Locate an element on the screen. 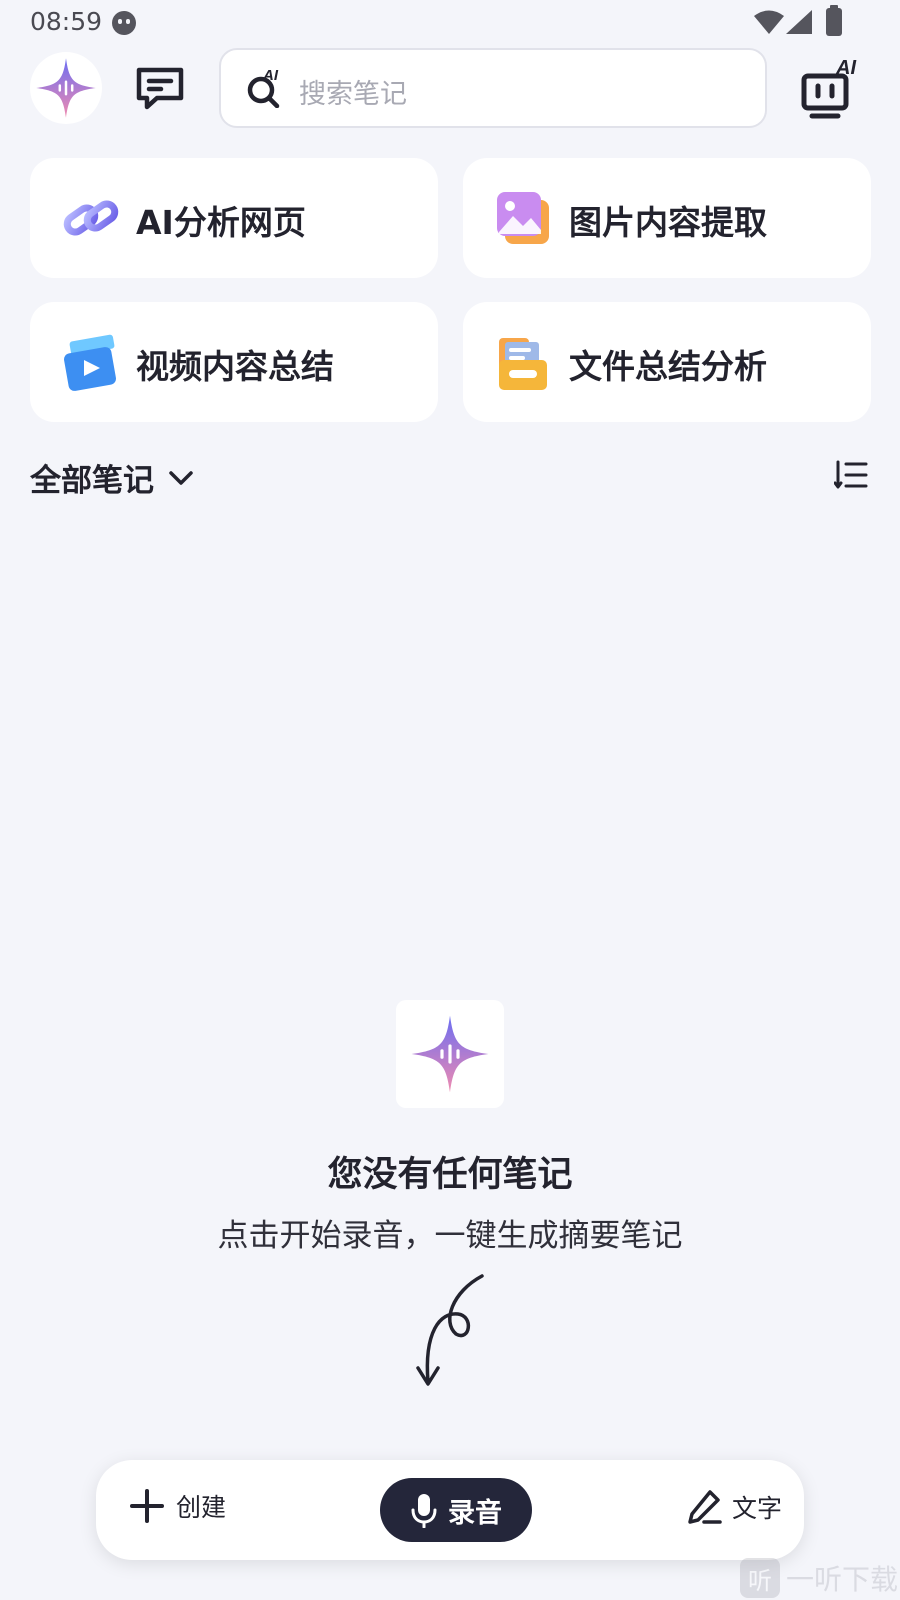 The height and width of the screenshot is (1600, 900). card-ai-analyze-webpage: AI分析网页 is located at coordinates (234, 218).